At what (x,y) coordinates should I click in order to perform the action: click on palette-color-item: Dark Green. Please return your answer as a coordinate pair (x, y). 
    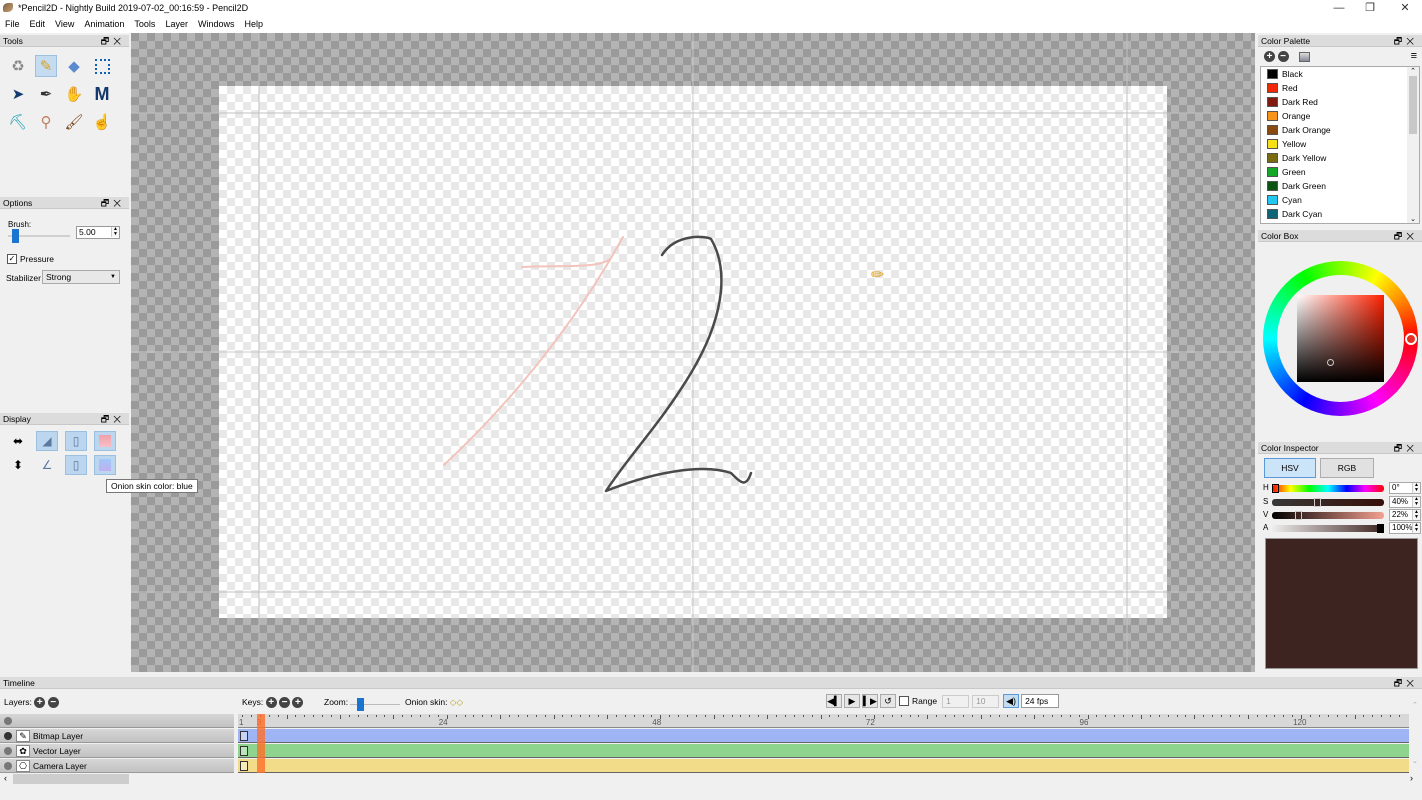
    Looking at the image, I should click on (1340, 186).